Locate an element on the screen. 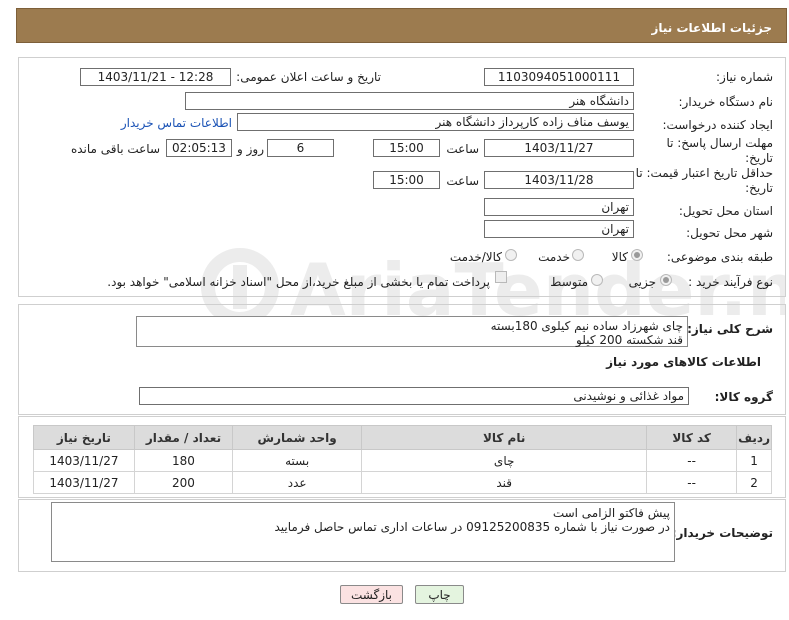 This screenshot has width=789, height=620. deadline-time-label: ساعت is located at coordinates (462, 149).